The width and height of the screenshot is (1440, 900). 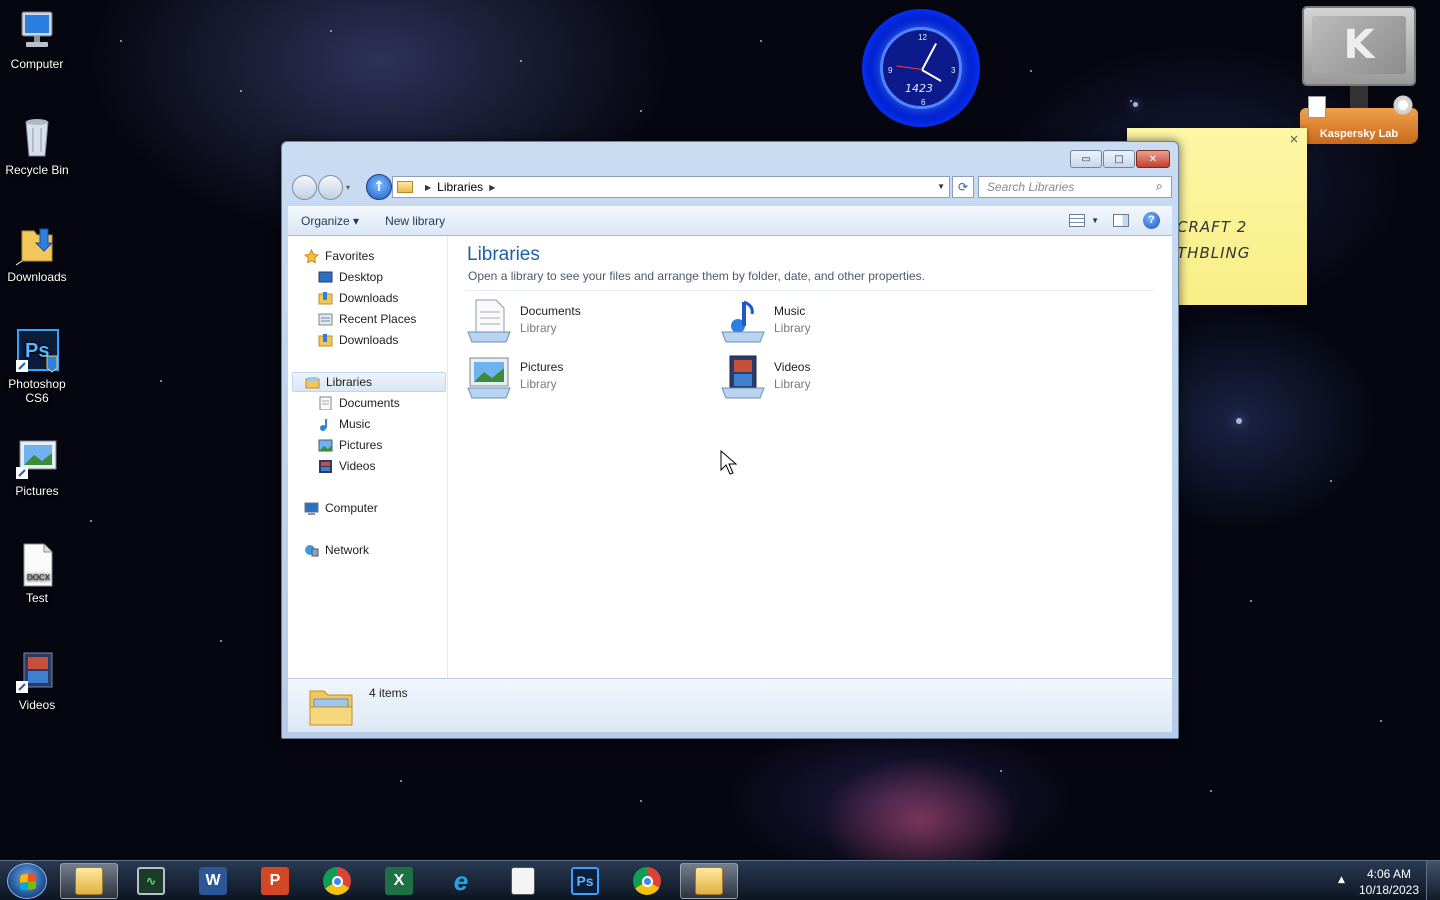 I want to click on desktop-icon-test: DOCX Test, so click(x=37, y=573).